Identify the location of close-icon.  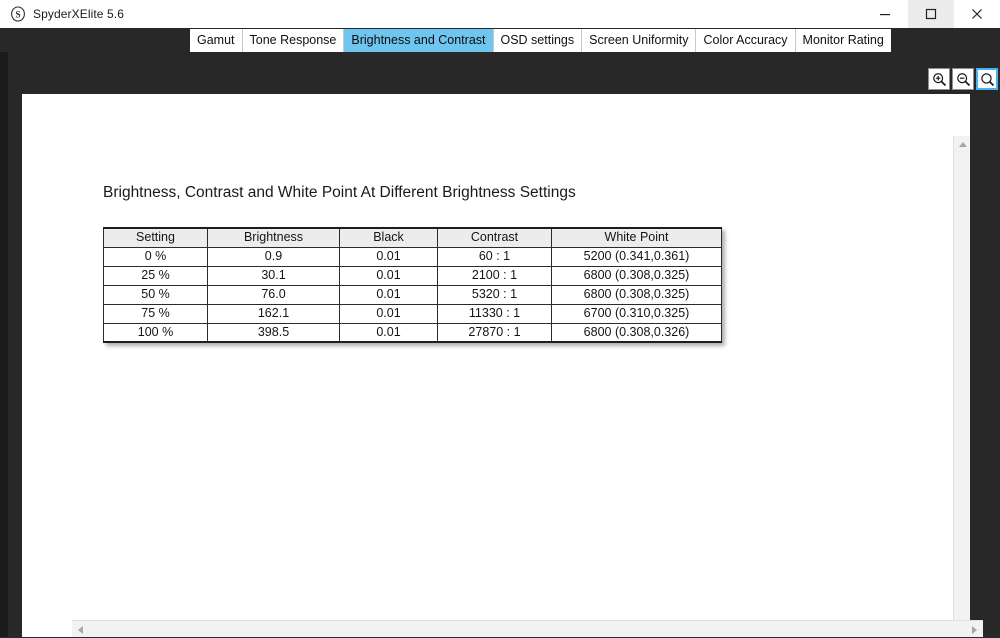
(977, 14).